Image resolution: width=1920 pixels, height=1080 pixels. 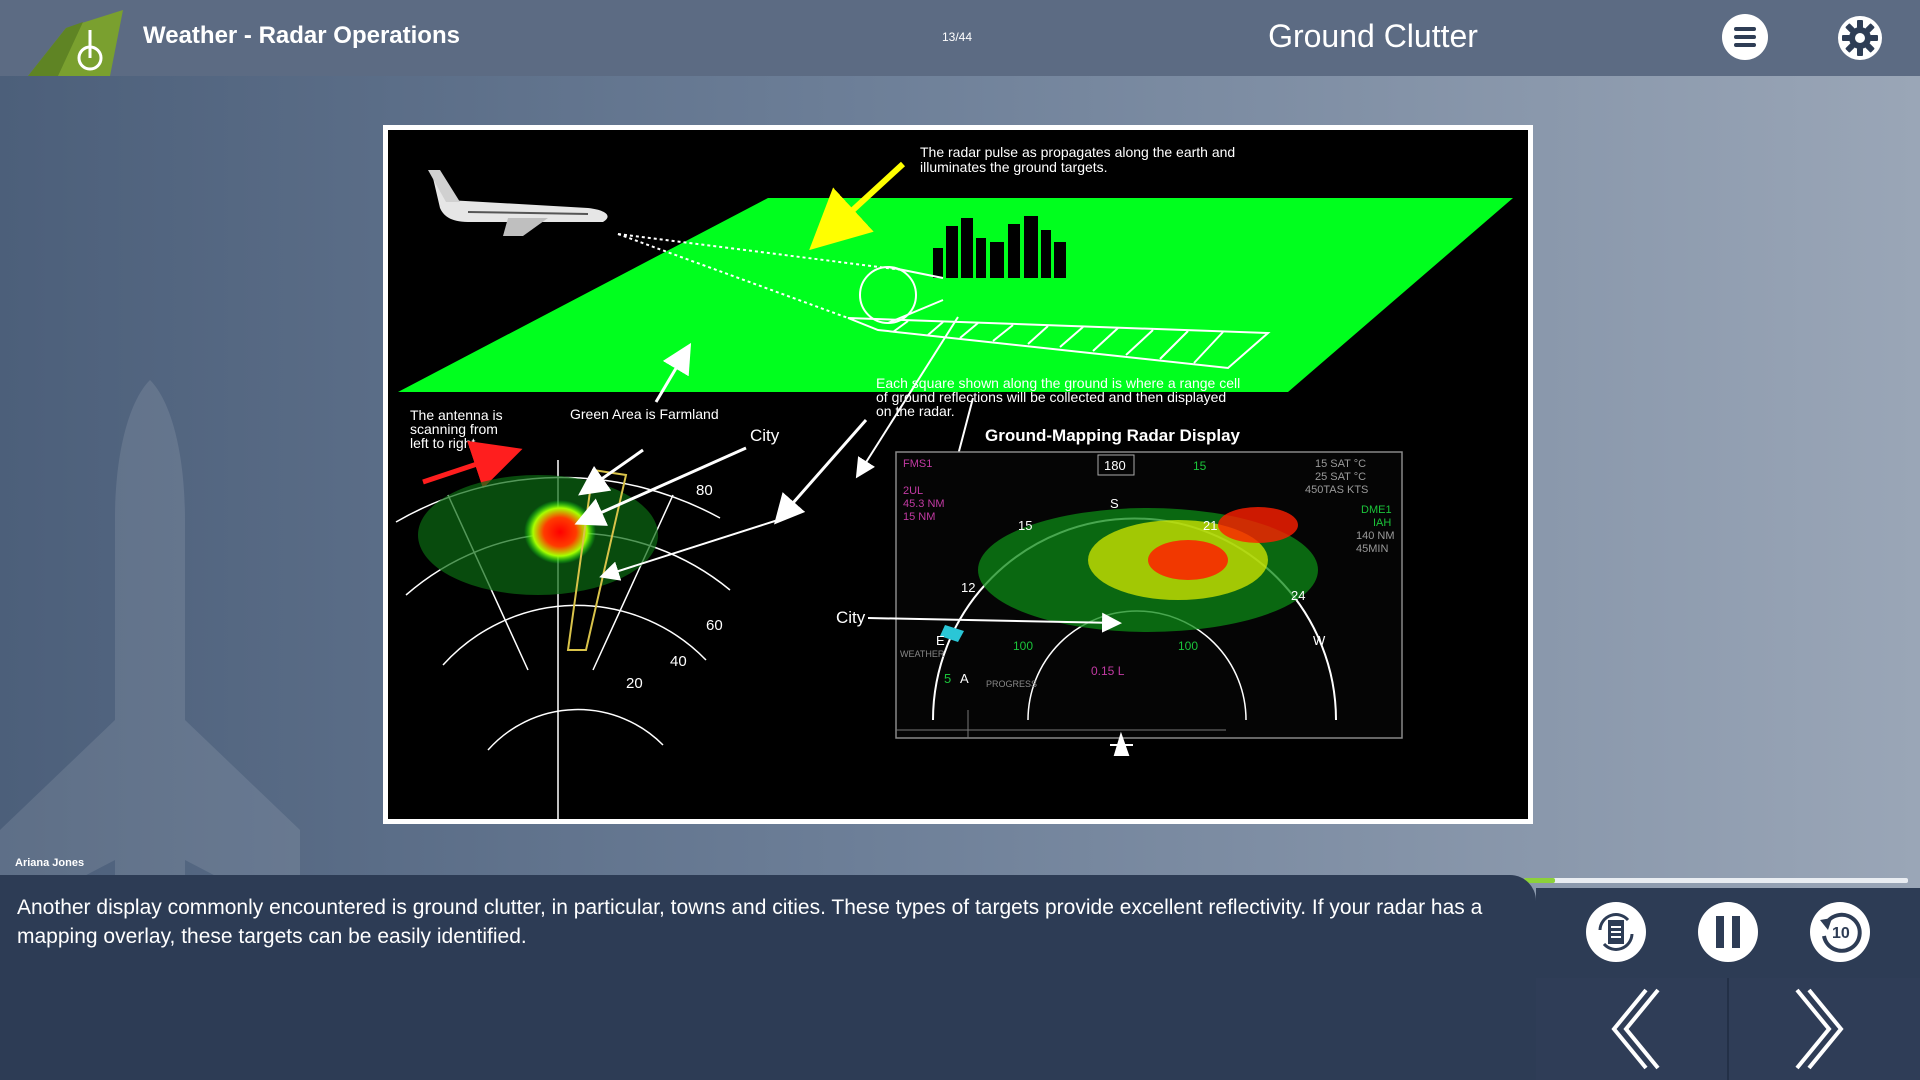 What do you see at coordinates (964, 678) in the screenshot?
I see `mode-value-2: A` at bounding box center [964, 678].